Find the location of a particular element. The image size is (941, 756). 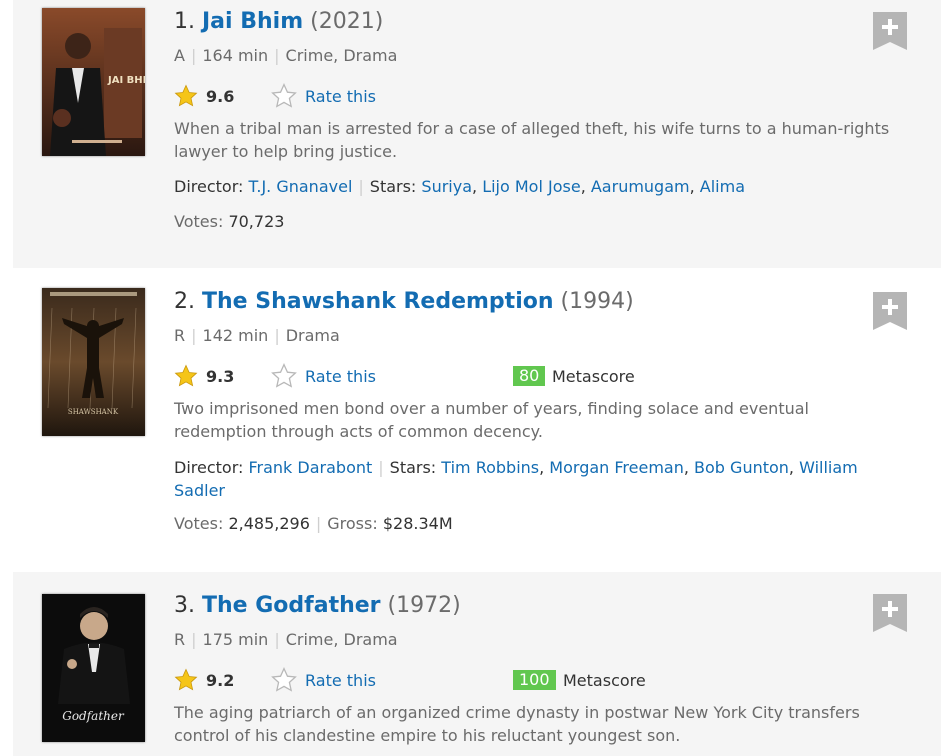

star-link: Tim Robbins is located at coordinates (490, 467).